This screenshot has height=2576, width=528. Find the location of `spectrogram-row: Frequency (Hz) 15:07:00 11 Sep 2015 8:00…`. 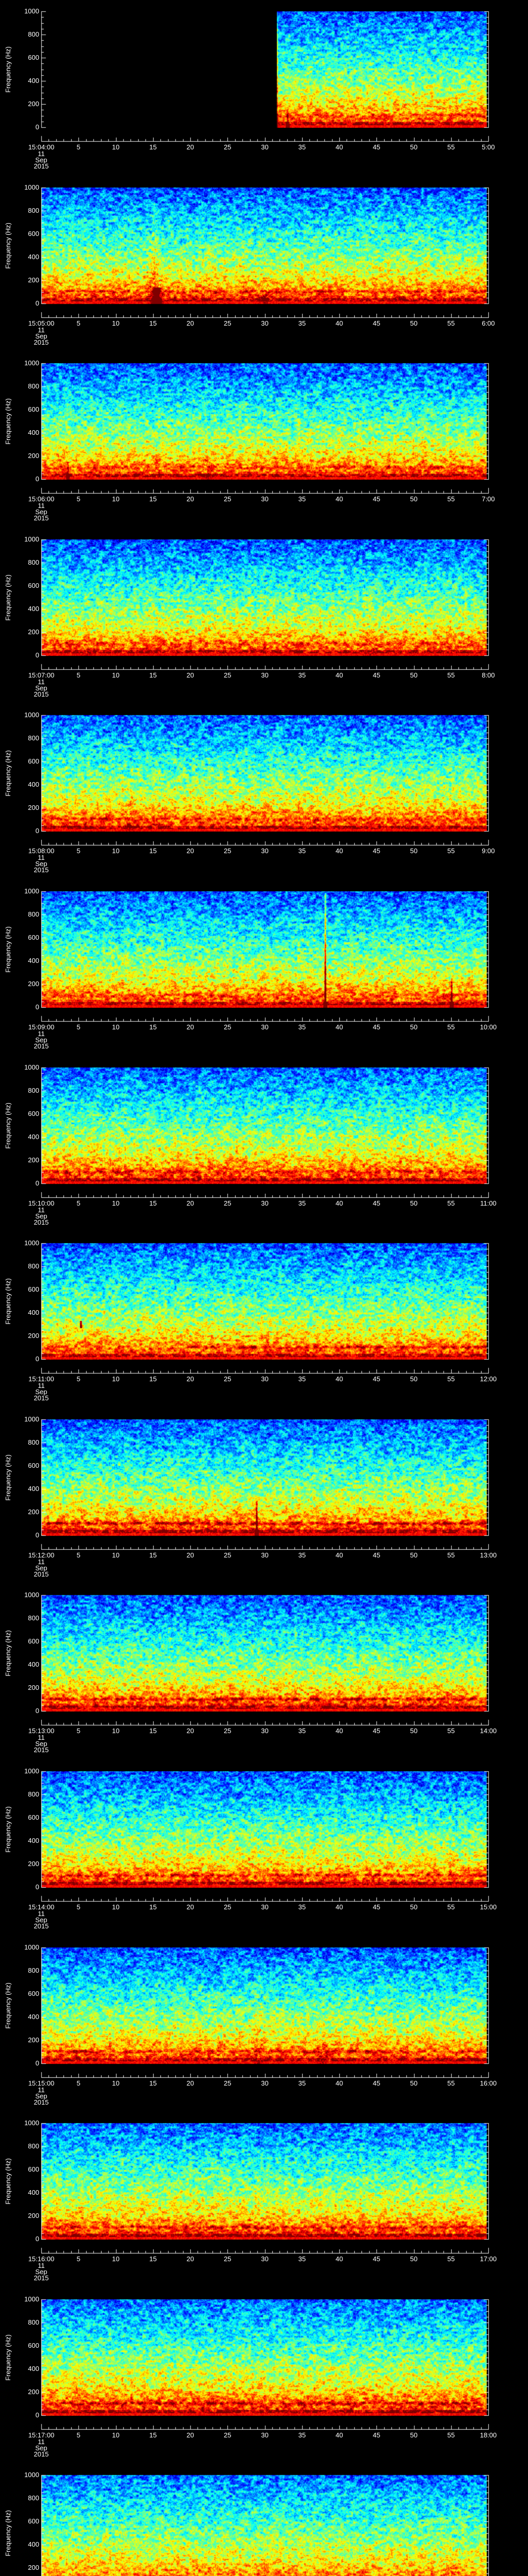

spectrogram-row: Frequency (Hz) 15:07:00 11 Sep 2015 8:00… is located at coordinates (264, 624).